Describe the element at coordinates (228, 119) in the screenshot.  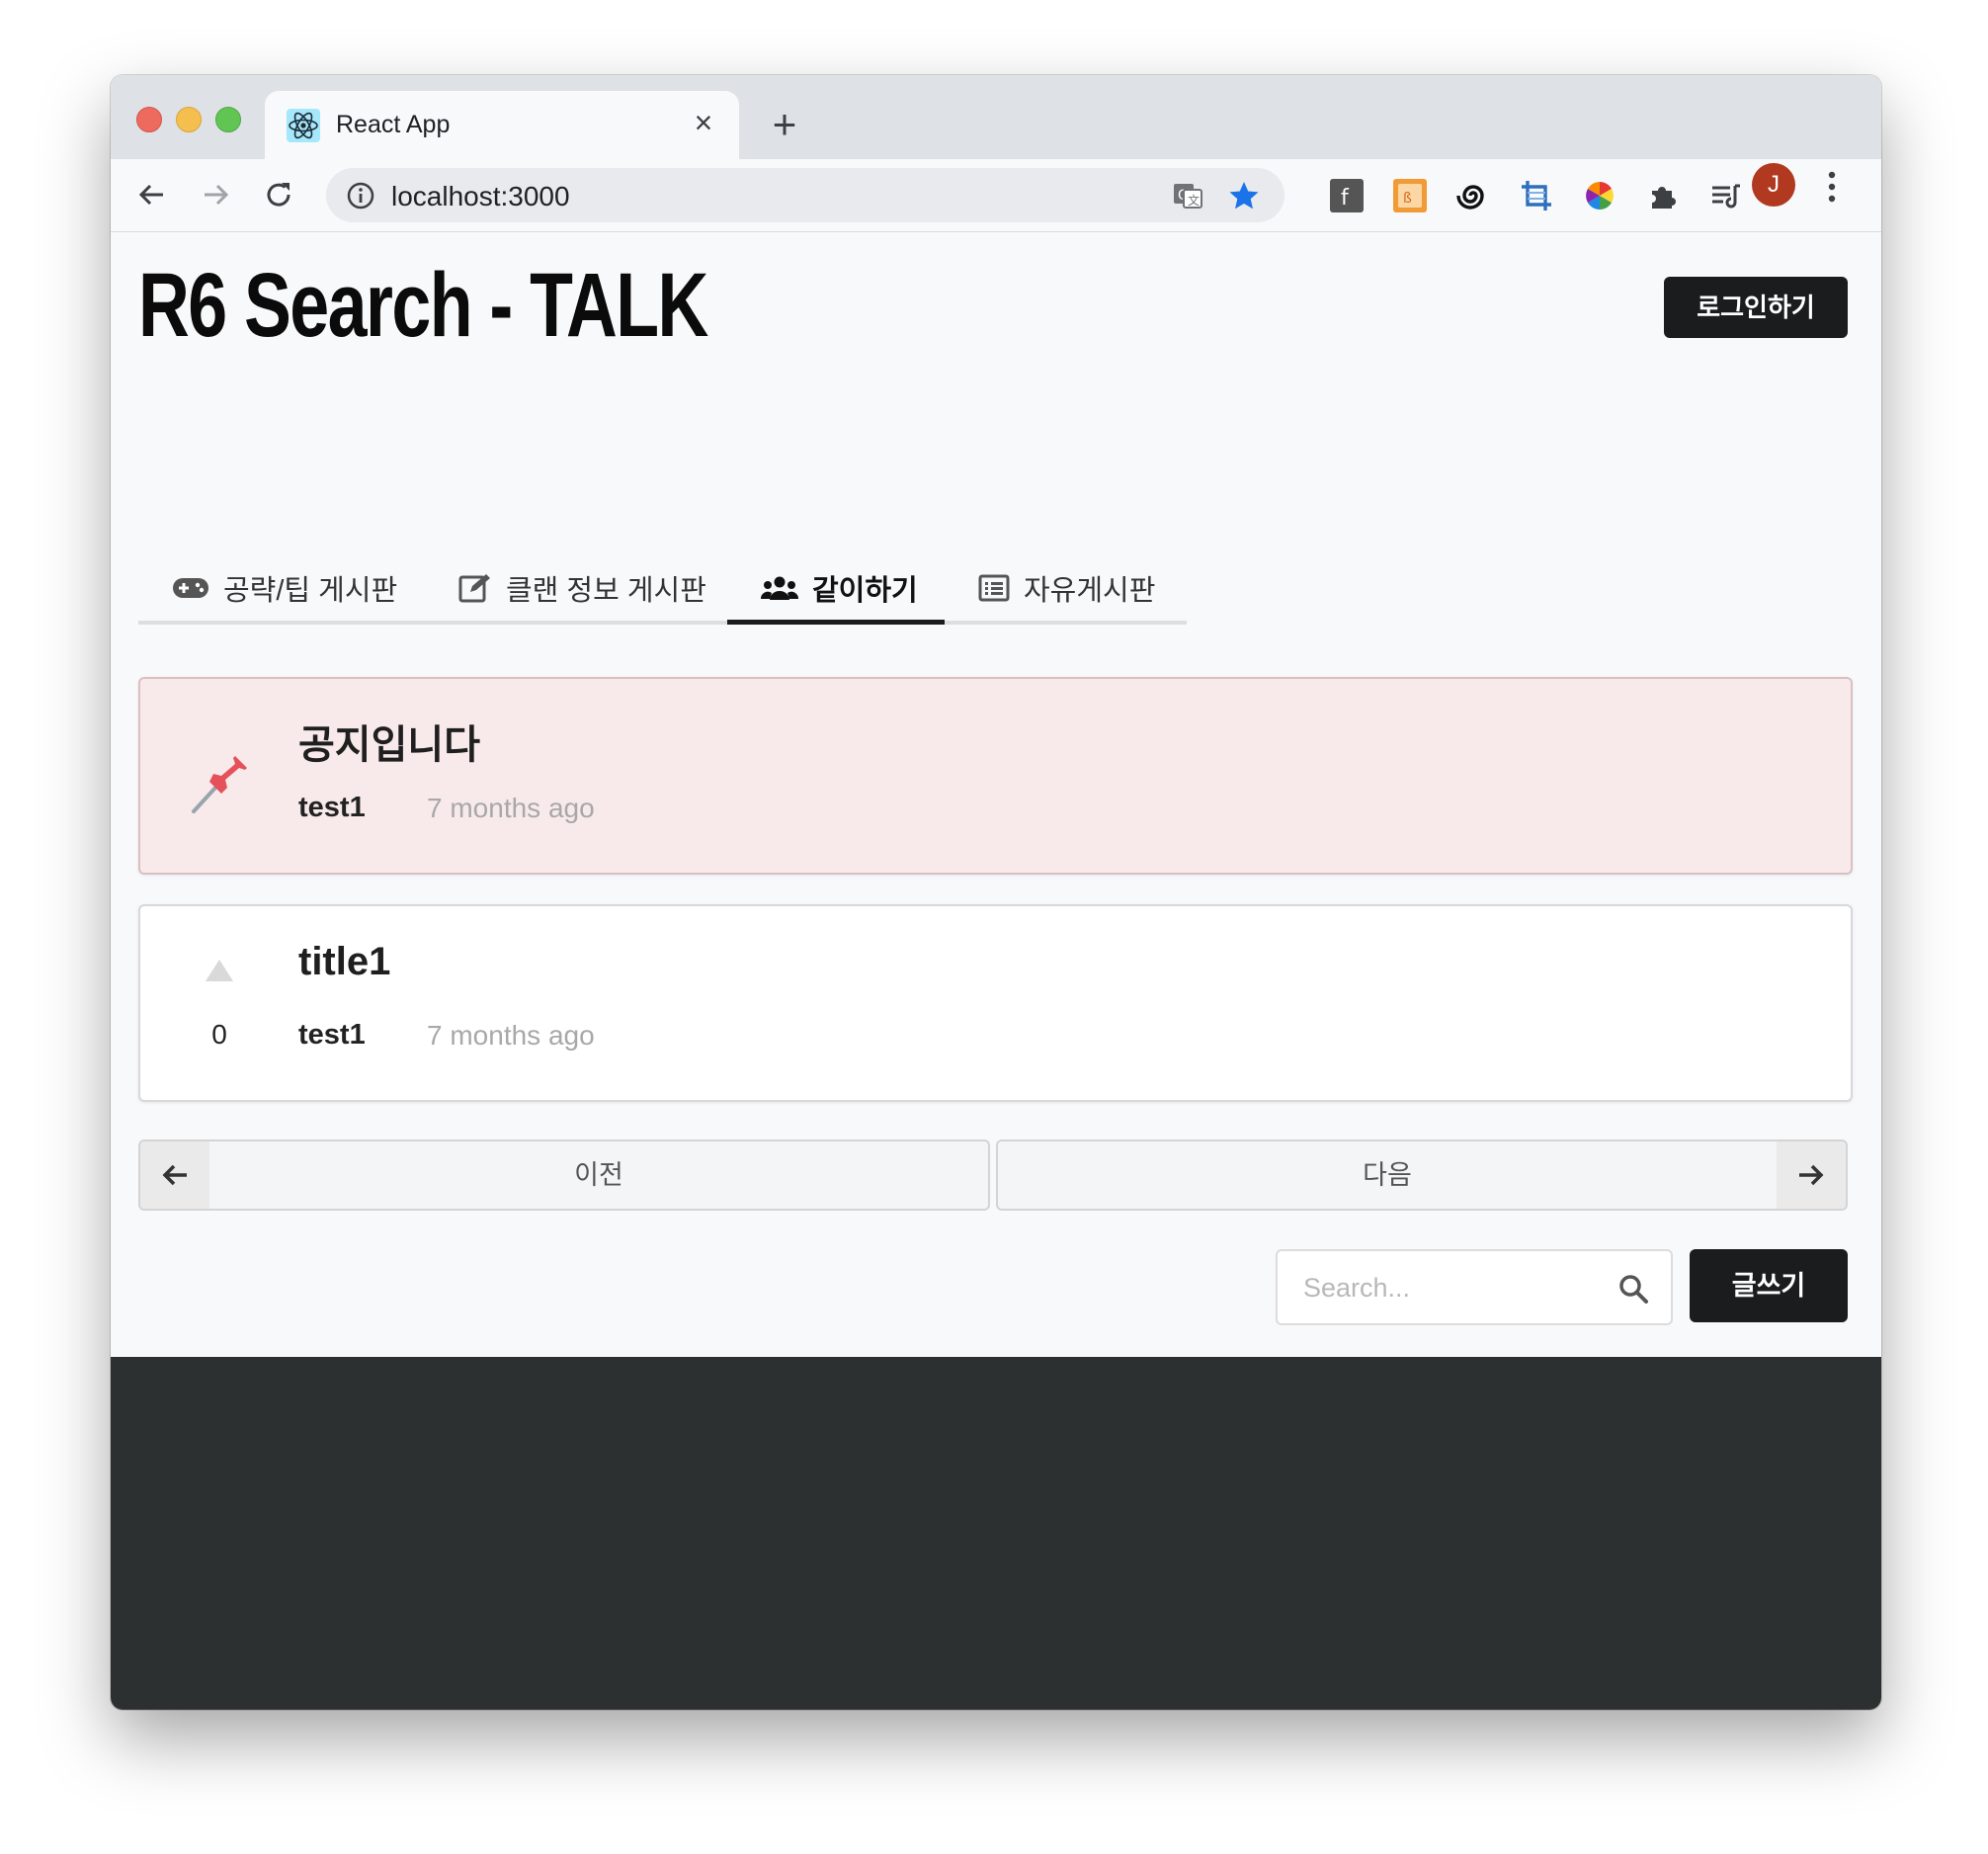
I see `maximize-window-button` at that location.